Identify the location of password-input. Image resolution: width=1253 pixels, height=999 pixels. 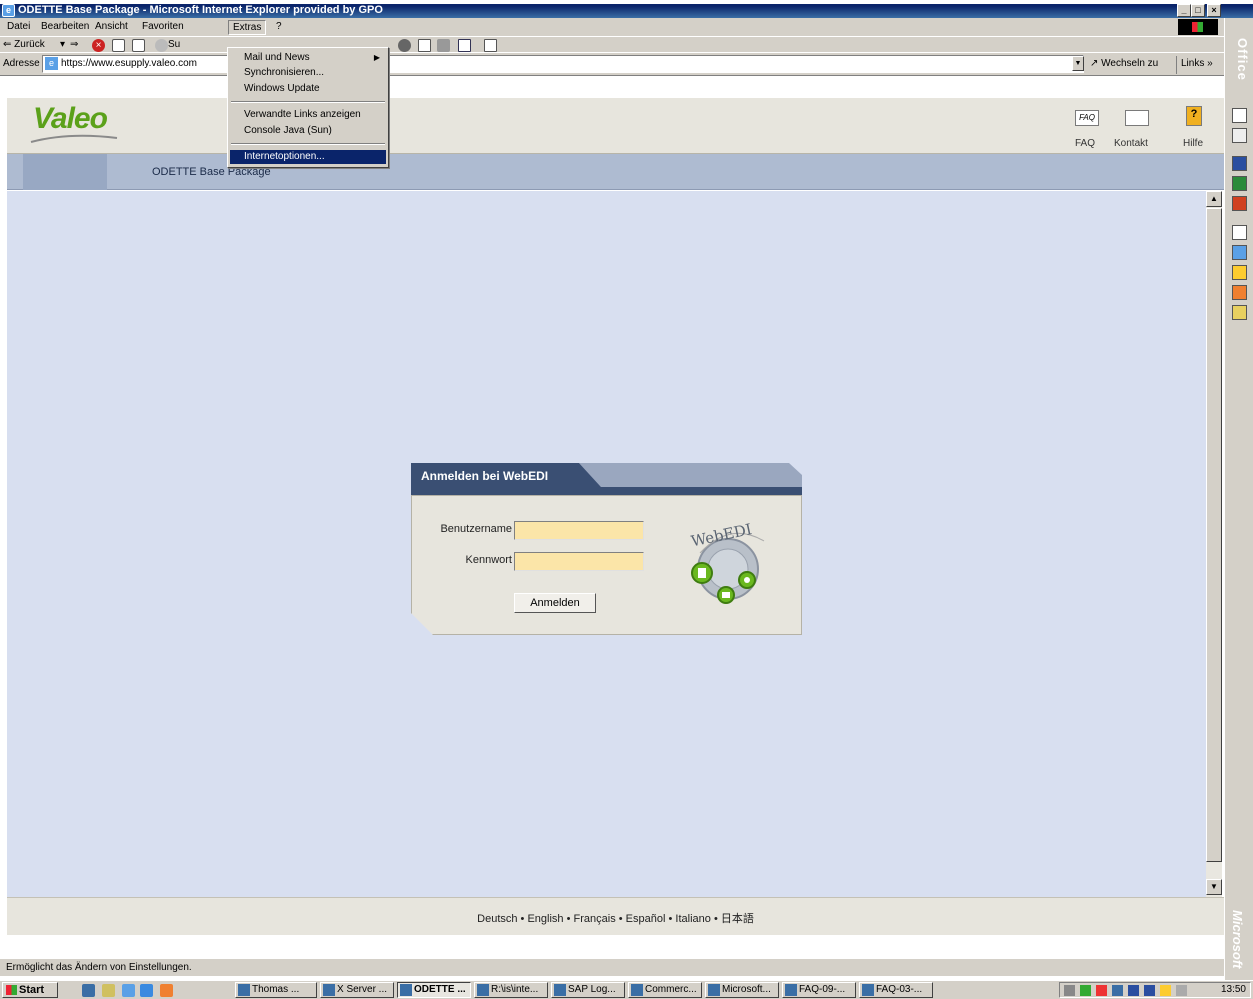
(579, 561).